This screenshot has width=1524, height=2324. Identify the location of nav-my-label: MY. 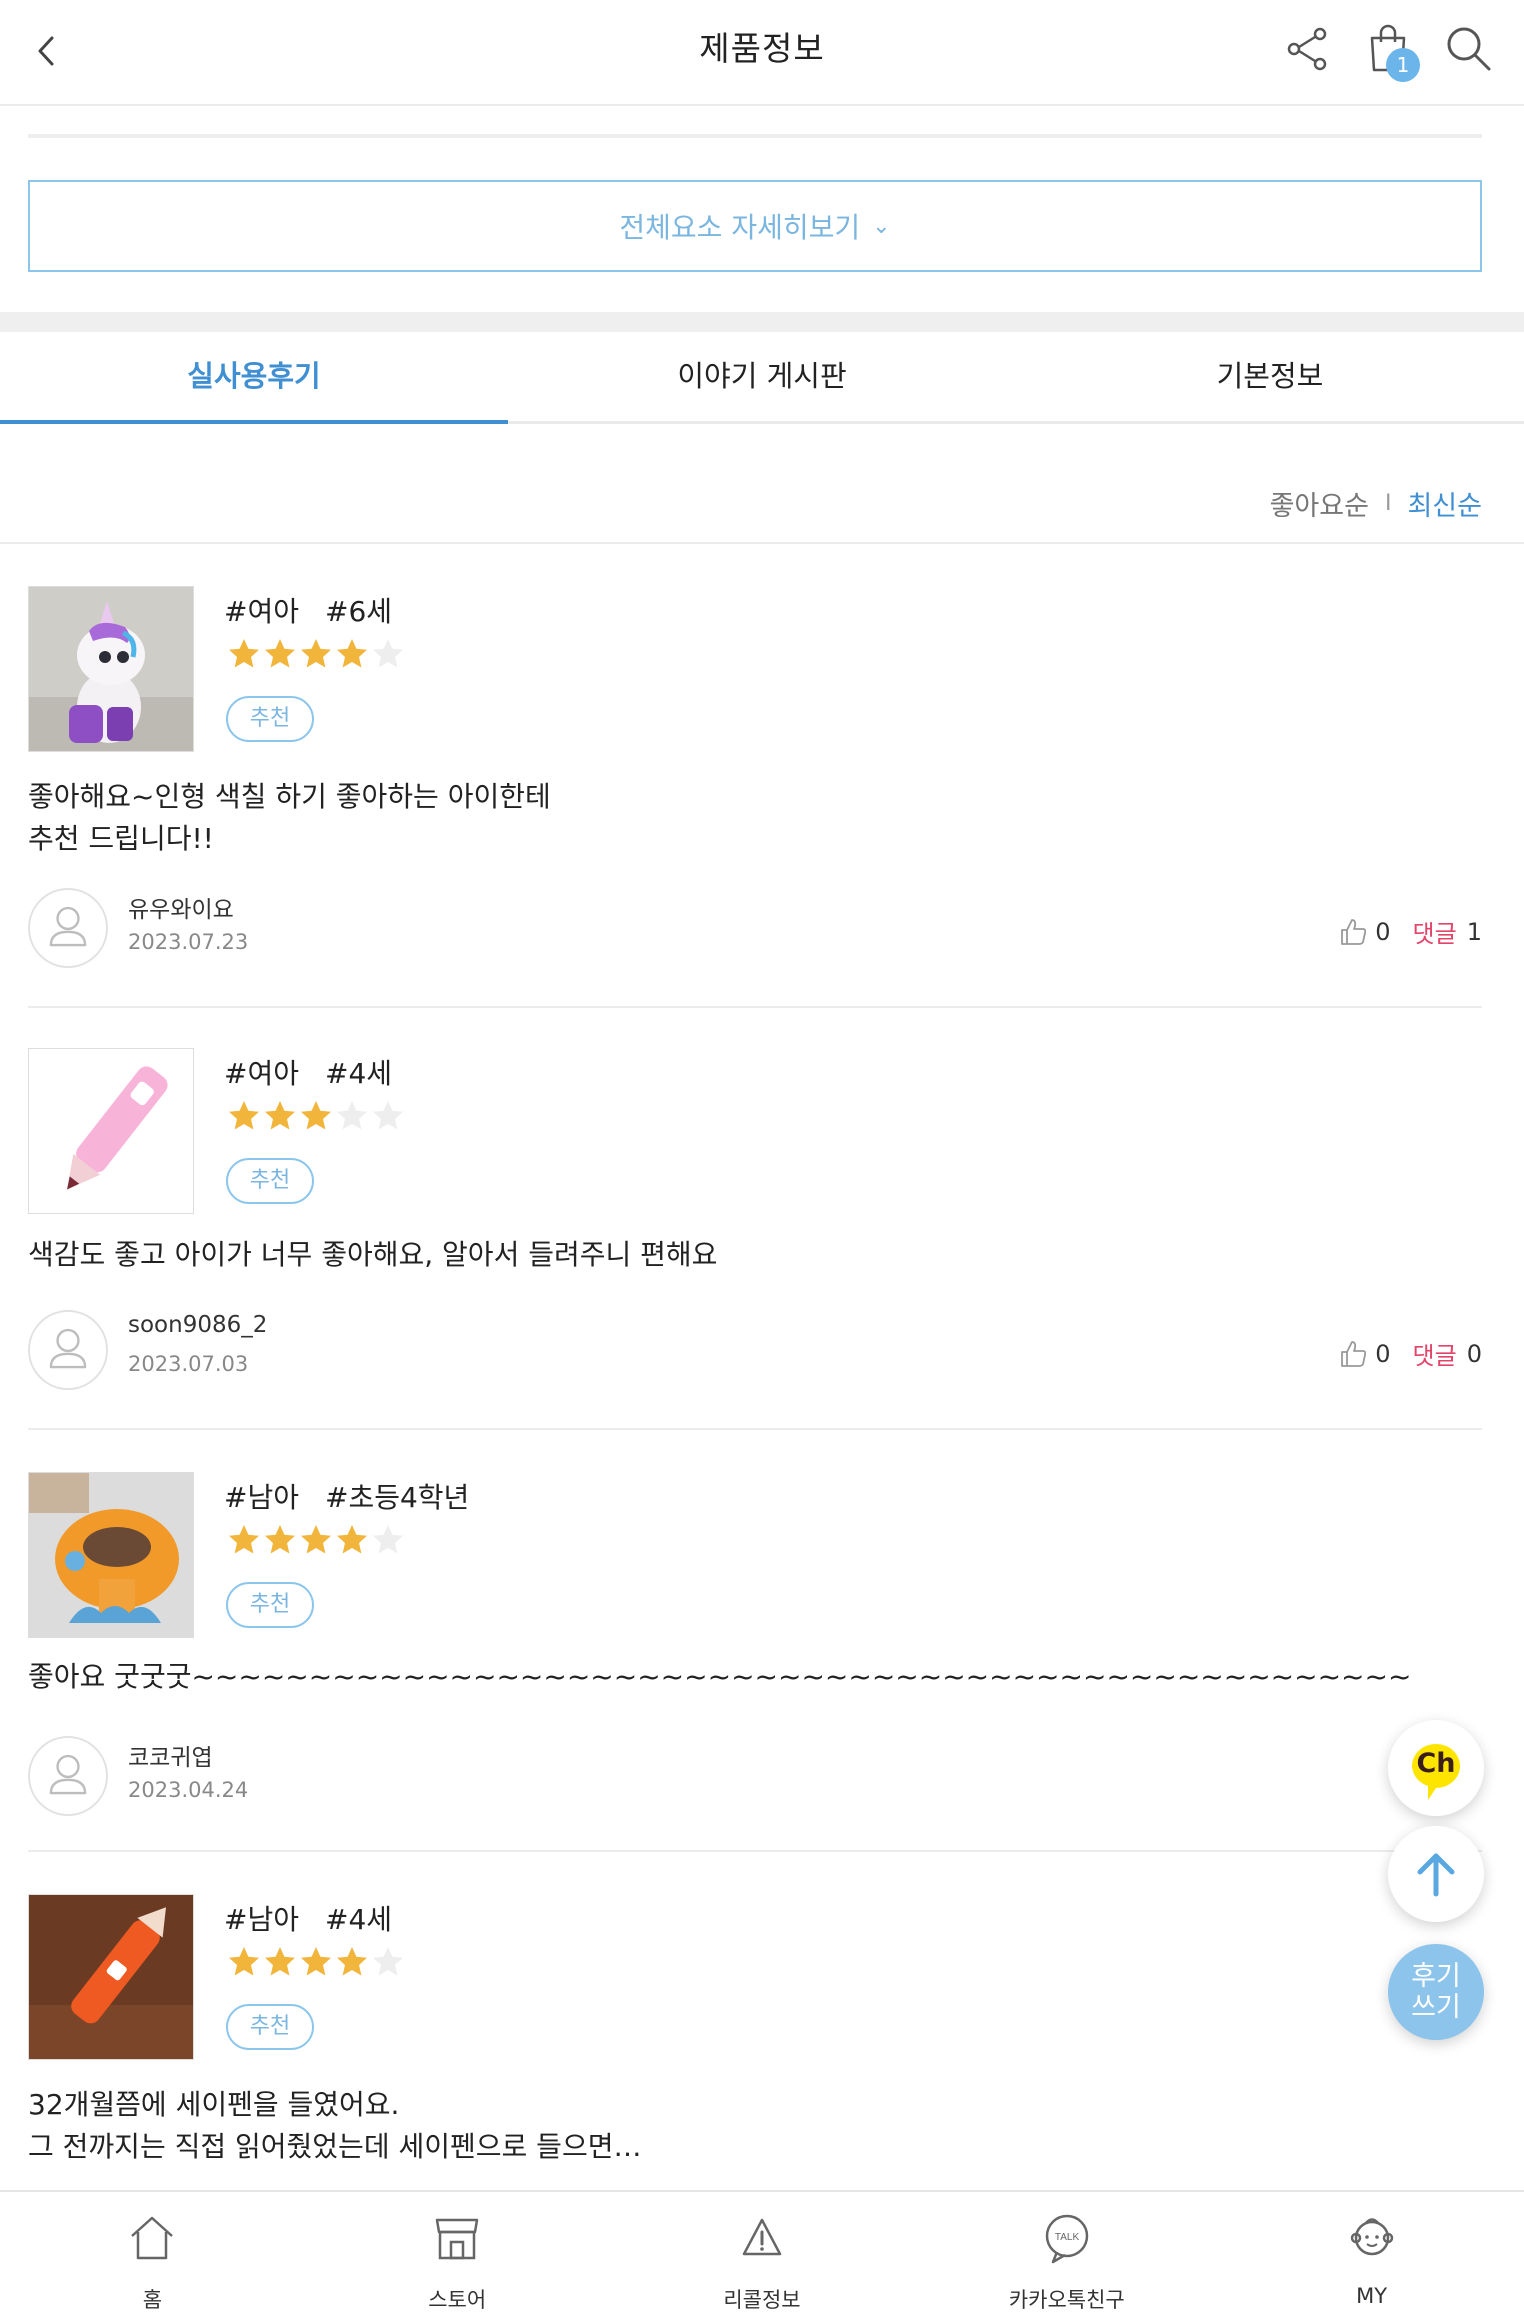
(1372, 2296).